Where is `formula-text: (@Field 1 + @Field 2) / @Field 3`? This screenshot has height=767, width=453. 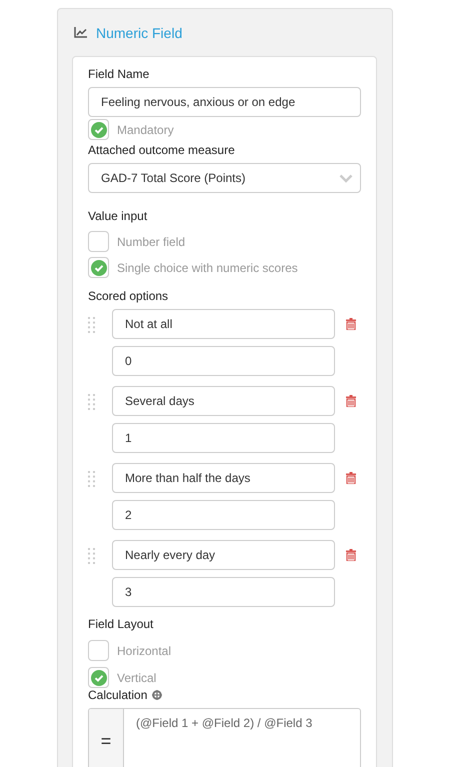
formula-text: (@Field 1 + @Field 2) / @Field 3 is located at coordinates (224, 723).